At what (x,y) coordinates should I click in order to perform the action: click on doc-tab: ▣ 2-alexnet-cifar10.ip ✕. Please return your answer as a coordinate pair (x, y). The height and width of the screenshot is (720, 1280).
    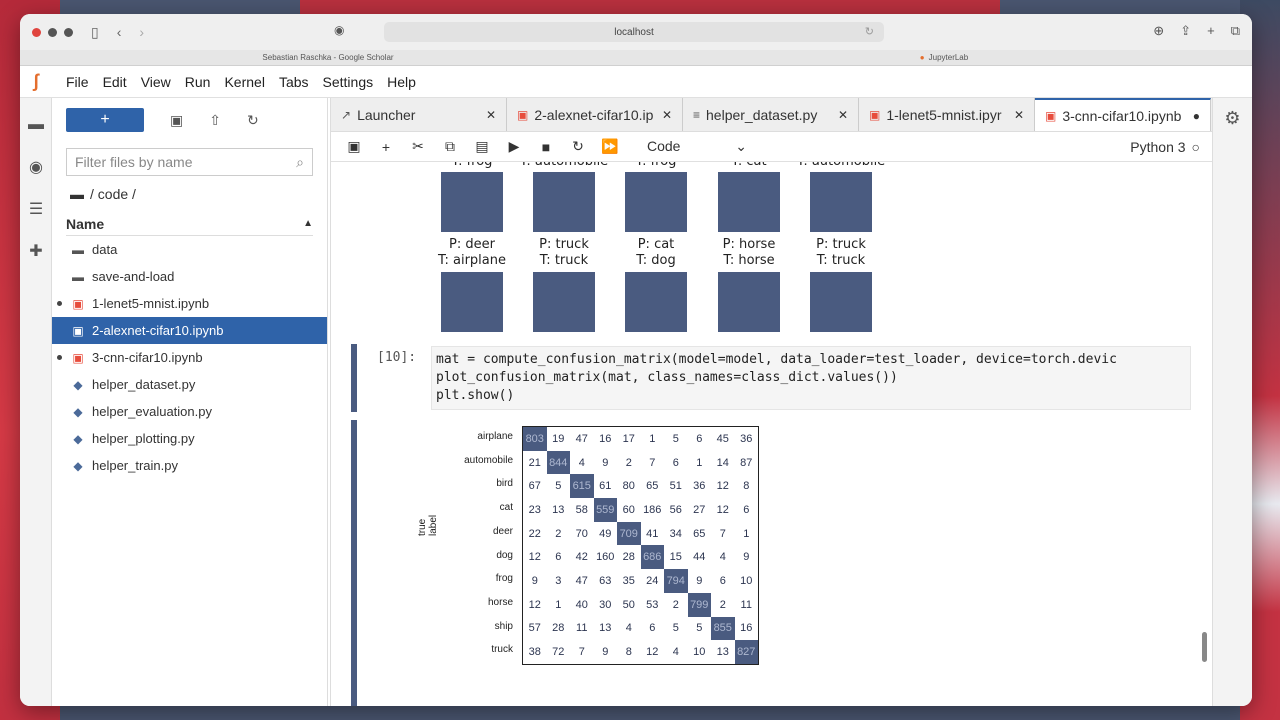
    Looking at the image, I should click on (595, 114).